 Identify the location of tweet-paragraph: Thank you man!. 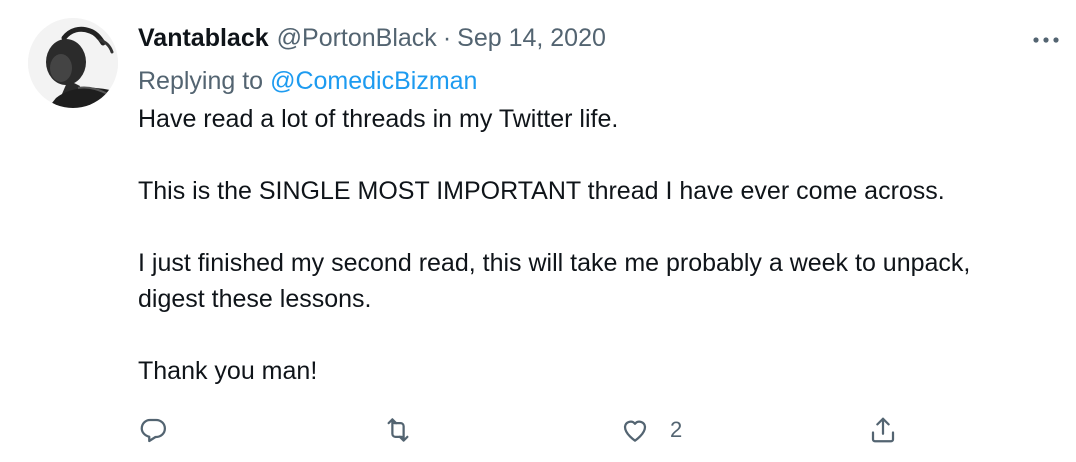
(588, 371).